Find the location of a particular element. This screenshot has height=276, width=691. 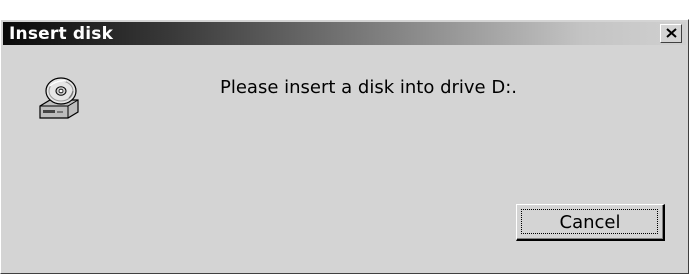

dialog-title: Insert disk is located at coordinates (61, 34).